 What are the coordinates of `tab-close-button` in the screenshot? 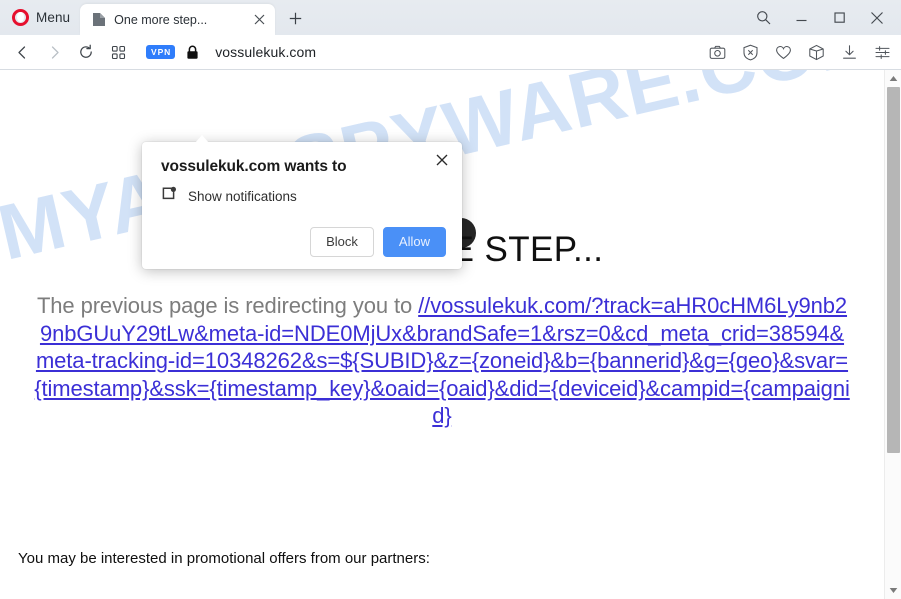 It's located at (259, 19).